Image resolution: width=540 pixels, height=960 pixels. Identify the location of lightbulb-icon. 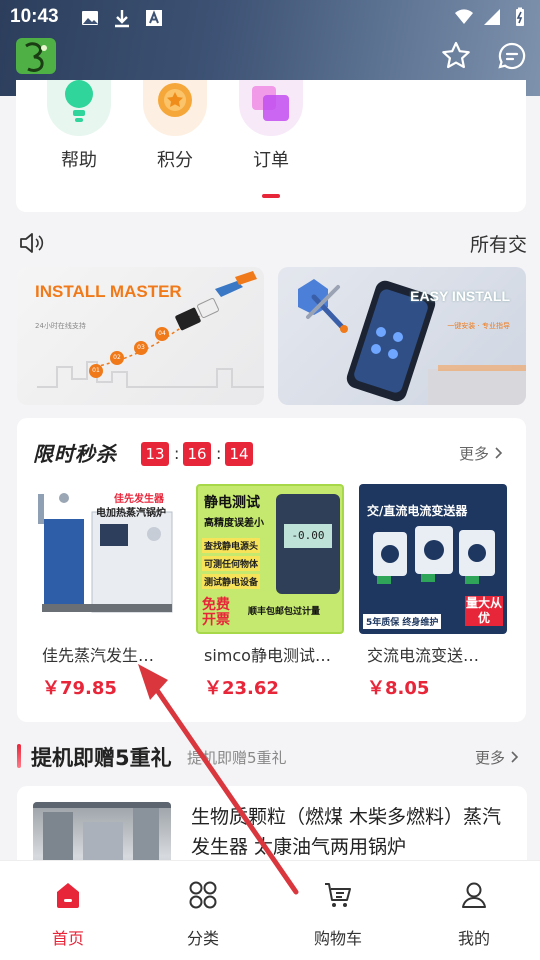
(79, 108).